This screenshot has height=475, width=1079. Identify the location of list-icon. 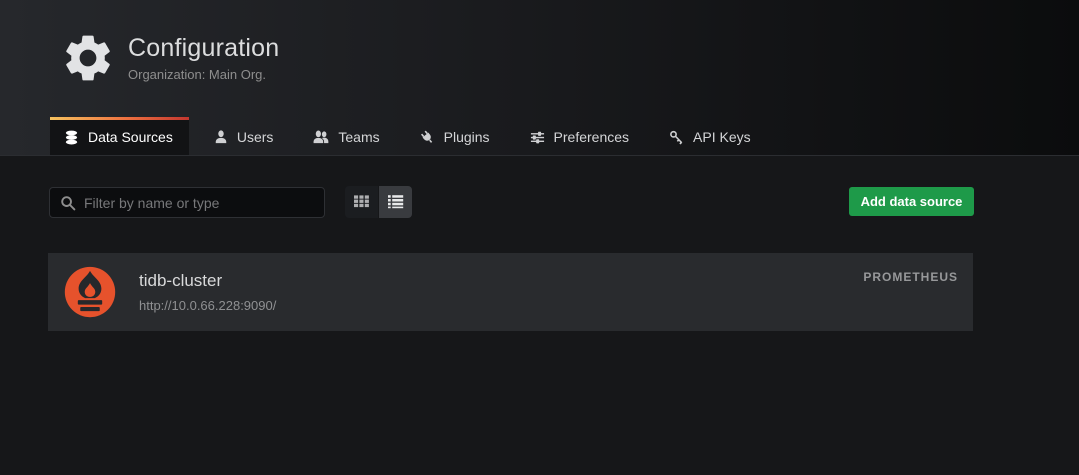
(395, 202).